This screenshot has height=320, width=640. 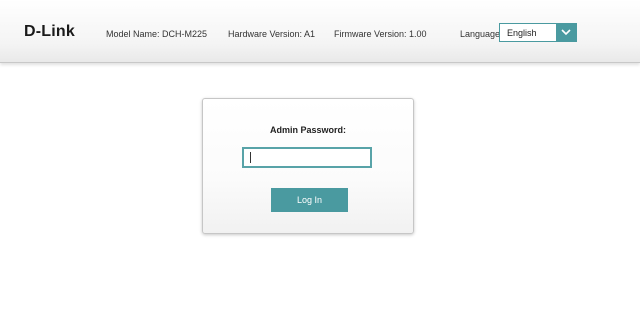 I want to click on model-name: Model Name: DCH-M225, so click(x=157, y=34).